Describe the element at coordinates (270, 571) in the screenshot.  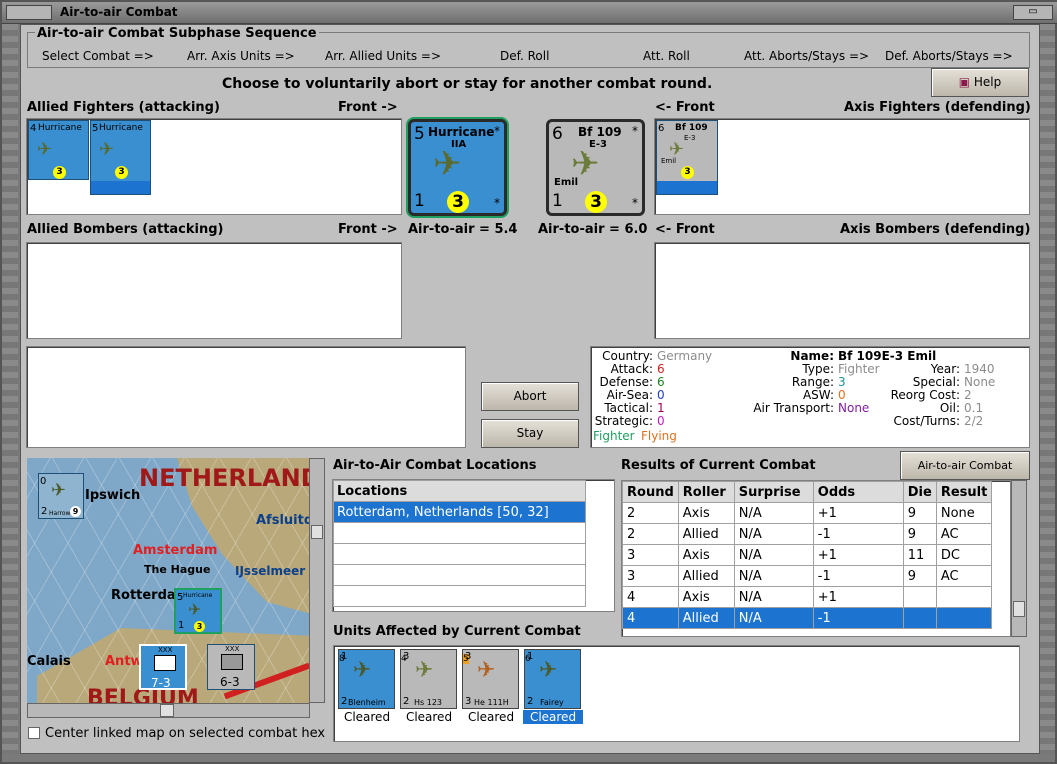
I see `ijsselmeer-label: IJsselmeer` at that location.